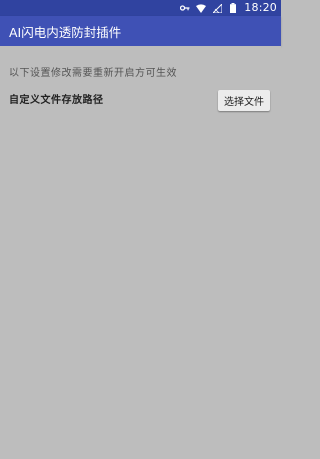 The width and height of the screenshot is (320, 459). Describe the element at coordinates (244, 100) in the screenshot. I see `choose-file-button: 选择文件` at that location.